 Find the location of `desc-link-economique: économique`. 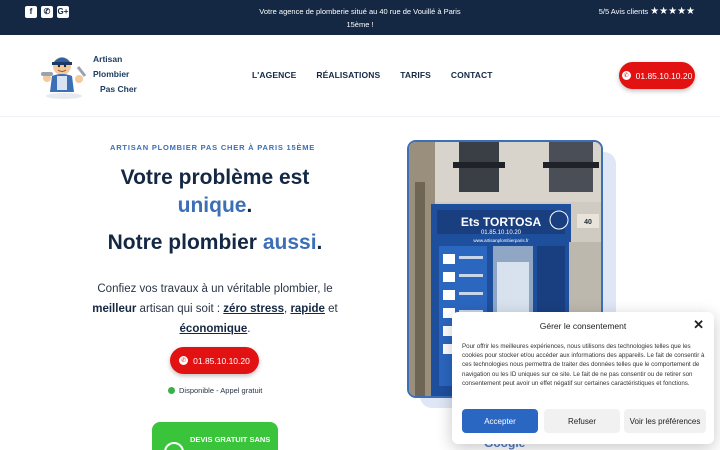

desc-link-economique: économique is located at coordinates (214, 329).